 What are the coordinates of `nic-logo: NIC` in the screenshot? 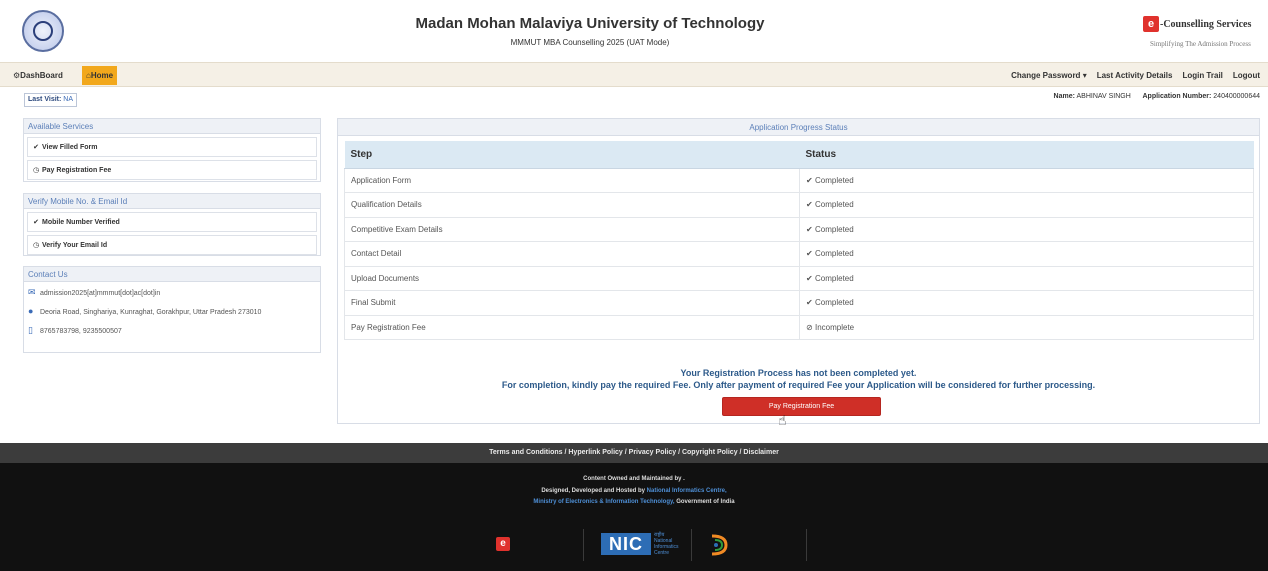 It's located at (626, 544).